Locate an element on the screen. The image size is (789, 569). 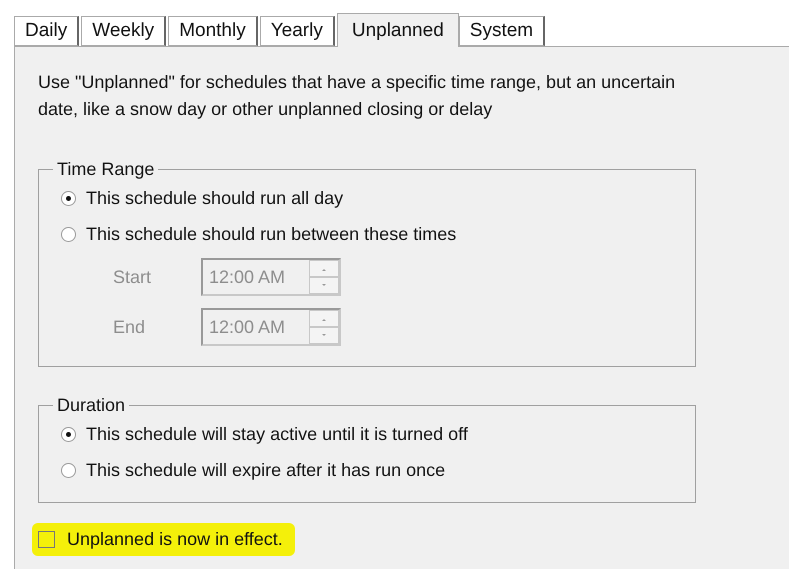
description-text: Use "Unplanned" for schedules that have a specific time range, but an uncertain date, like a snow day or other unplanned closing or delay is located at coordinates (357, 96).